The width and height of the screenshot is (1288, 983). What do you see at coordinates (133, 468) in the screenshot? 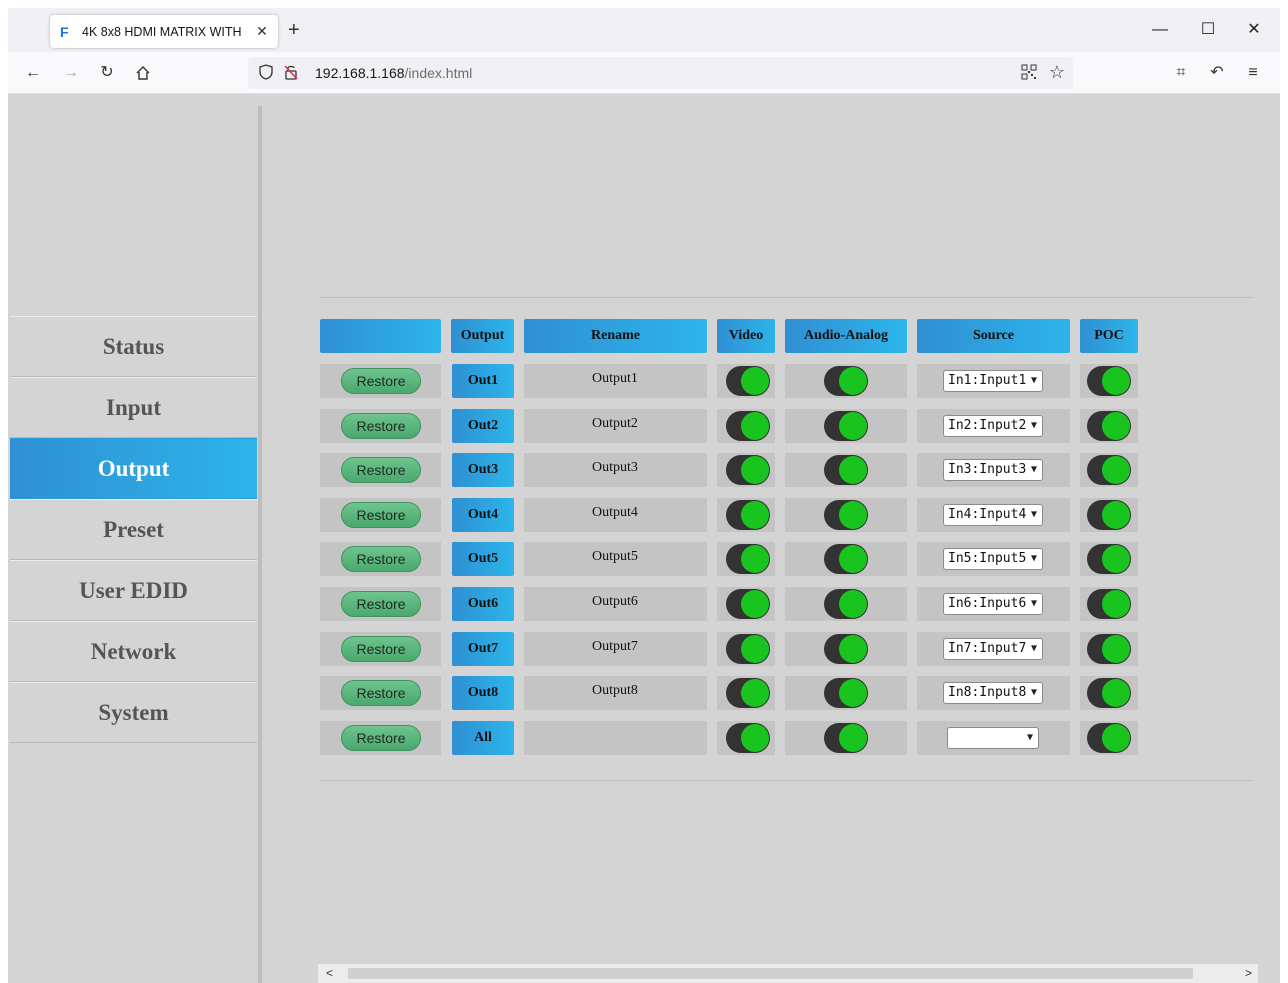
I see `sidebar-item-output: Output` at bounding box center [133, 468].